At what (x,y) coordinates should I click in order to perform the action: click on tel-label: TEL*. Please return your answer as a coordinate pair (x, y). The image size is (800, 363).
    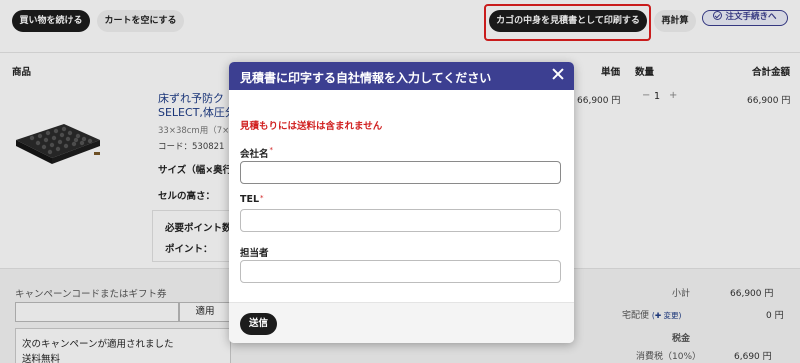
    Looking at the image, I should click on (252, 199).